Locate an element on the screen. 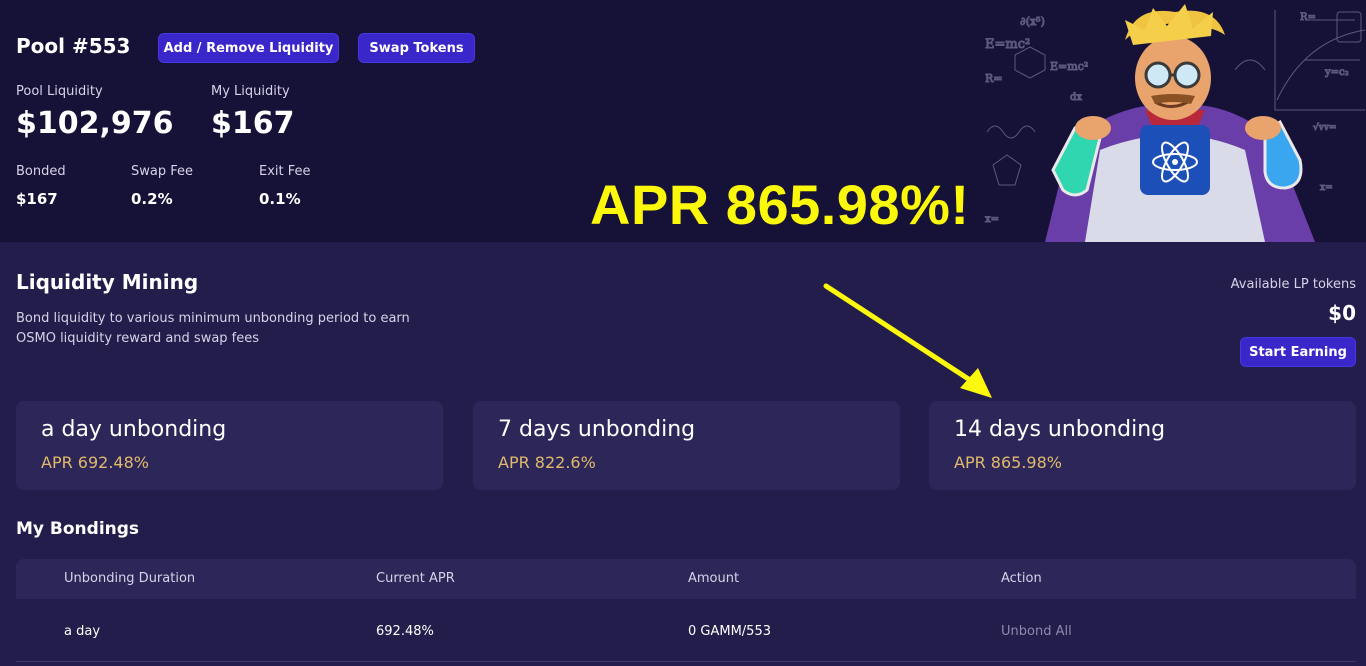 This screenshot has height=666, width=1366. svg-text: dx is located at coordinates (1076, 97).